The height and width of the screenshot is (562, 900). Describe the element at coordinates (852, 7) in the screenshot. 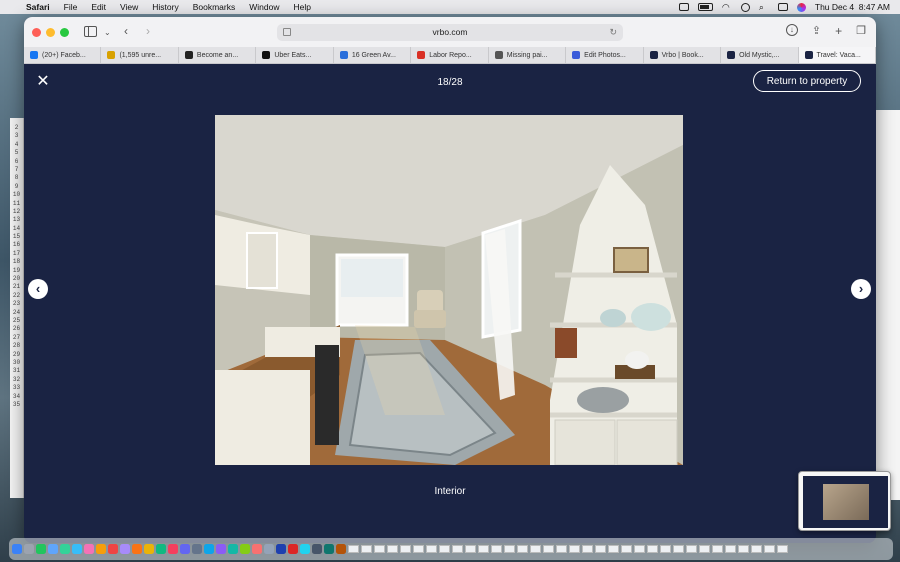

I see `menu-bar-clock: Thu Dec 4 8:47 AM` at that location.